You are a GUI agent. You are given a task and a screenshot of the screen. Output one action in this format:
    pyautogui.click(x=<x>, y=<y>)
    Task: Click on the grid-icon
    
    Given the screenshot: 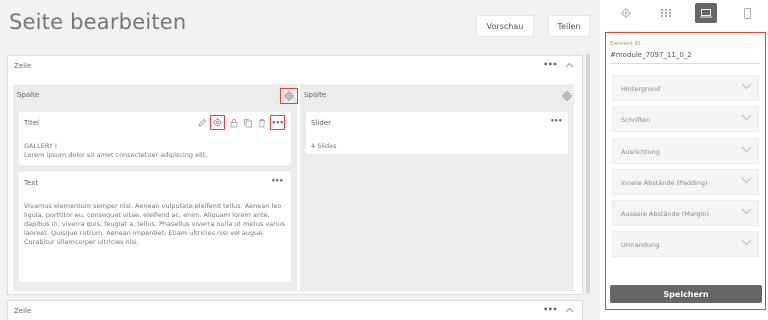 What is the action you would take?
    pyautogui.click(x=666, y=13)
    